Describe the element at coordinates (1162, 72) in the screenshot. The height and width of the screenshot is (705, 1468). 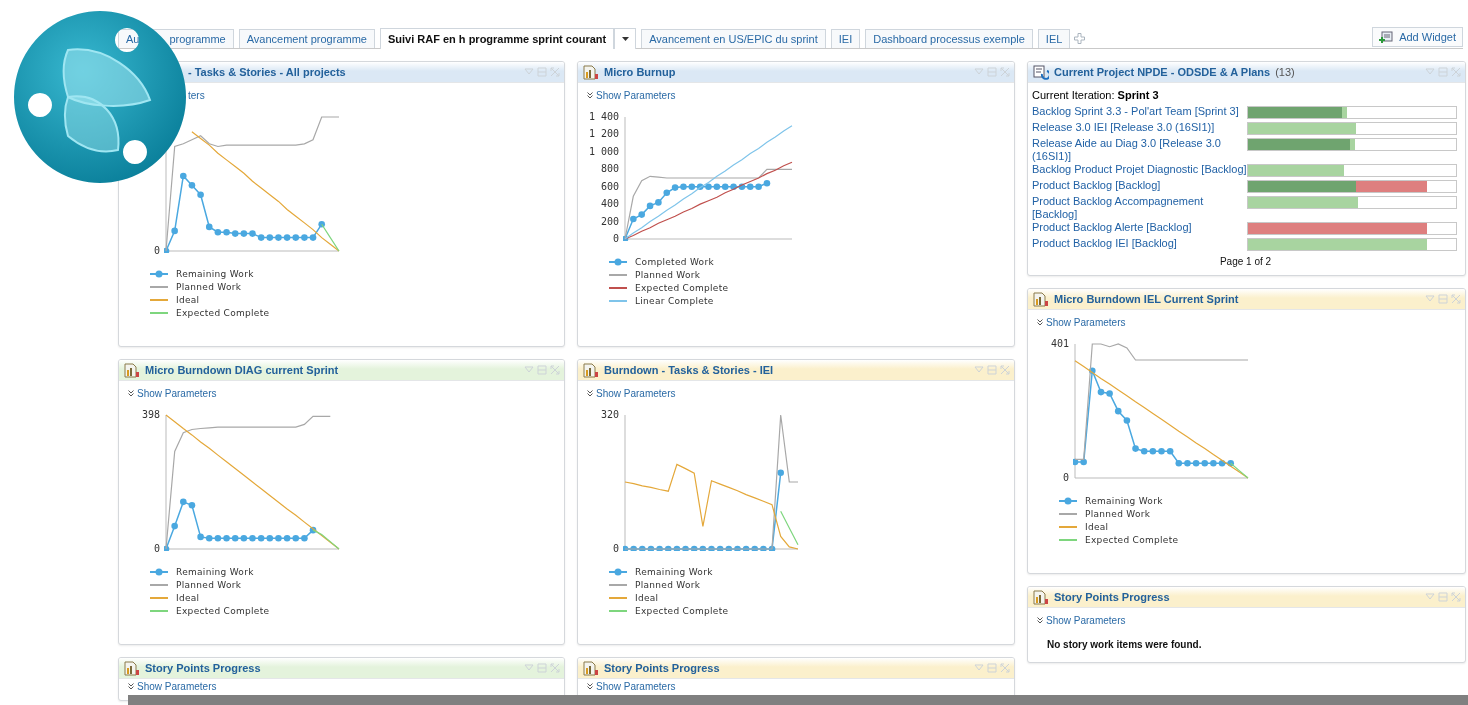
I see `widget-title: Current Project NPDE - ODSDE & A Plans` at that location.